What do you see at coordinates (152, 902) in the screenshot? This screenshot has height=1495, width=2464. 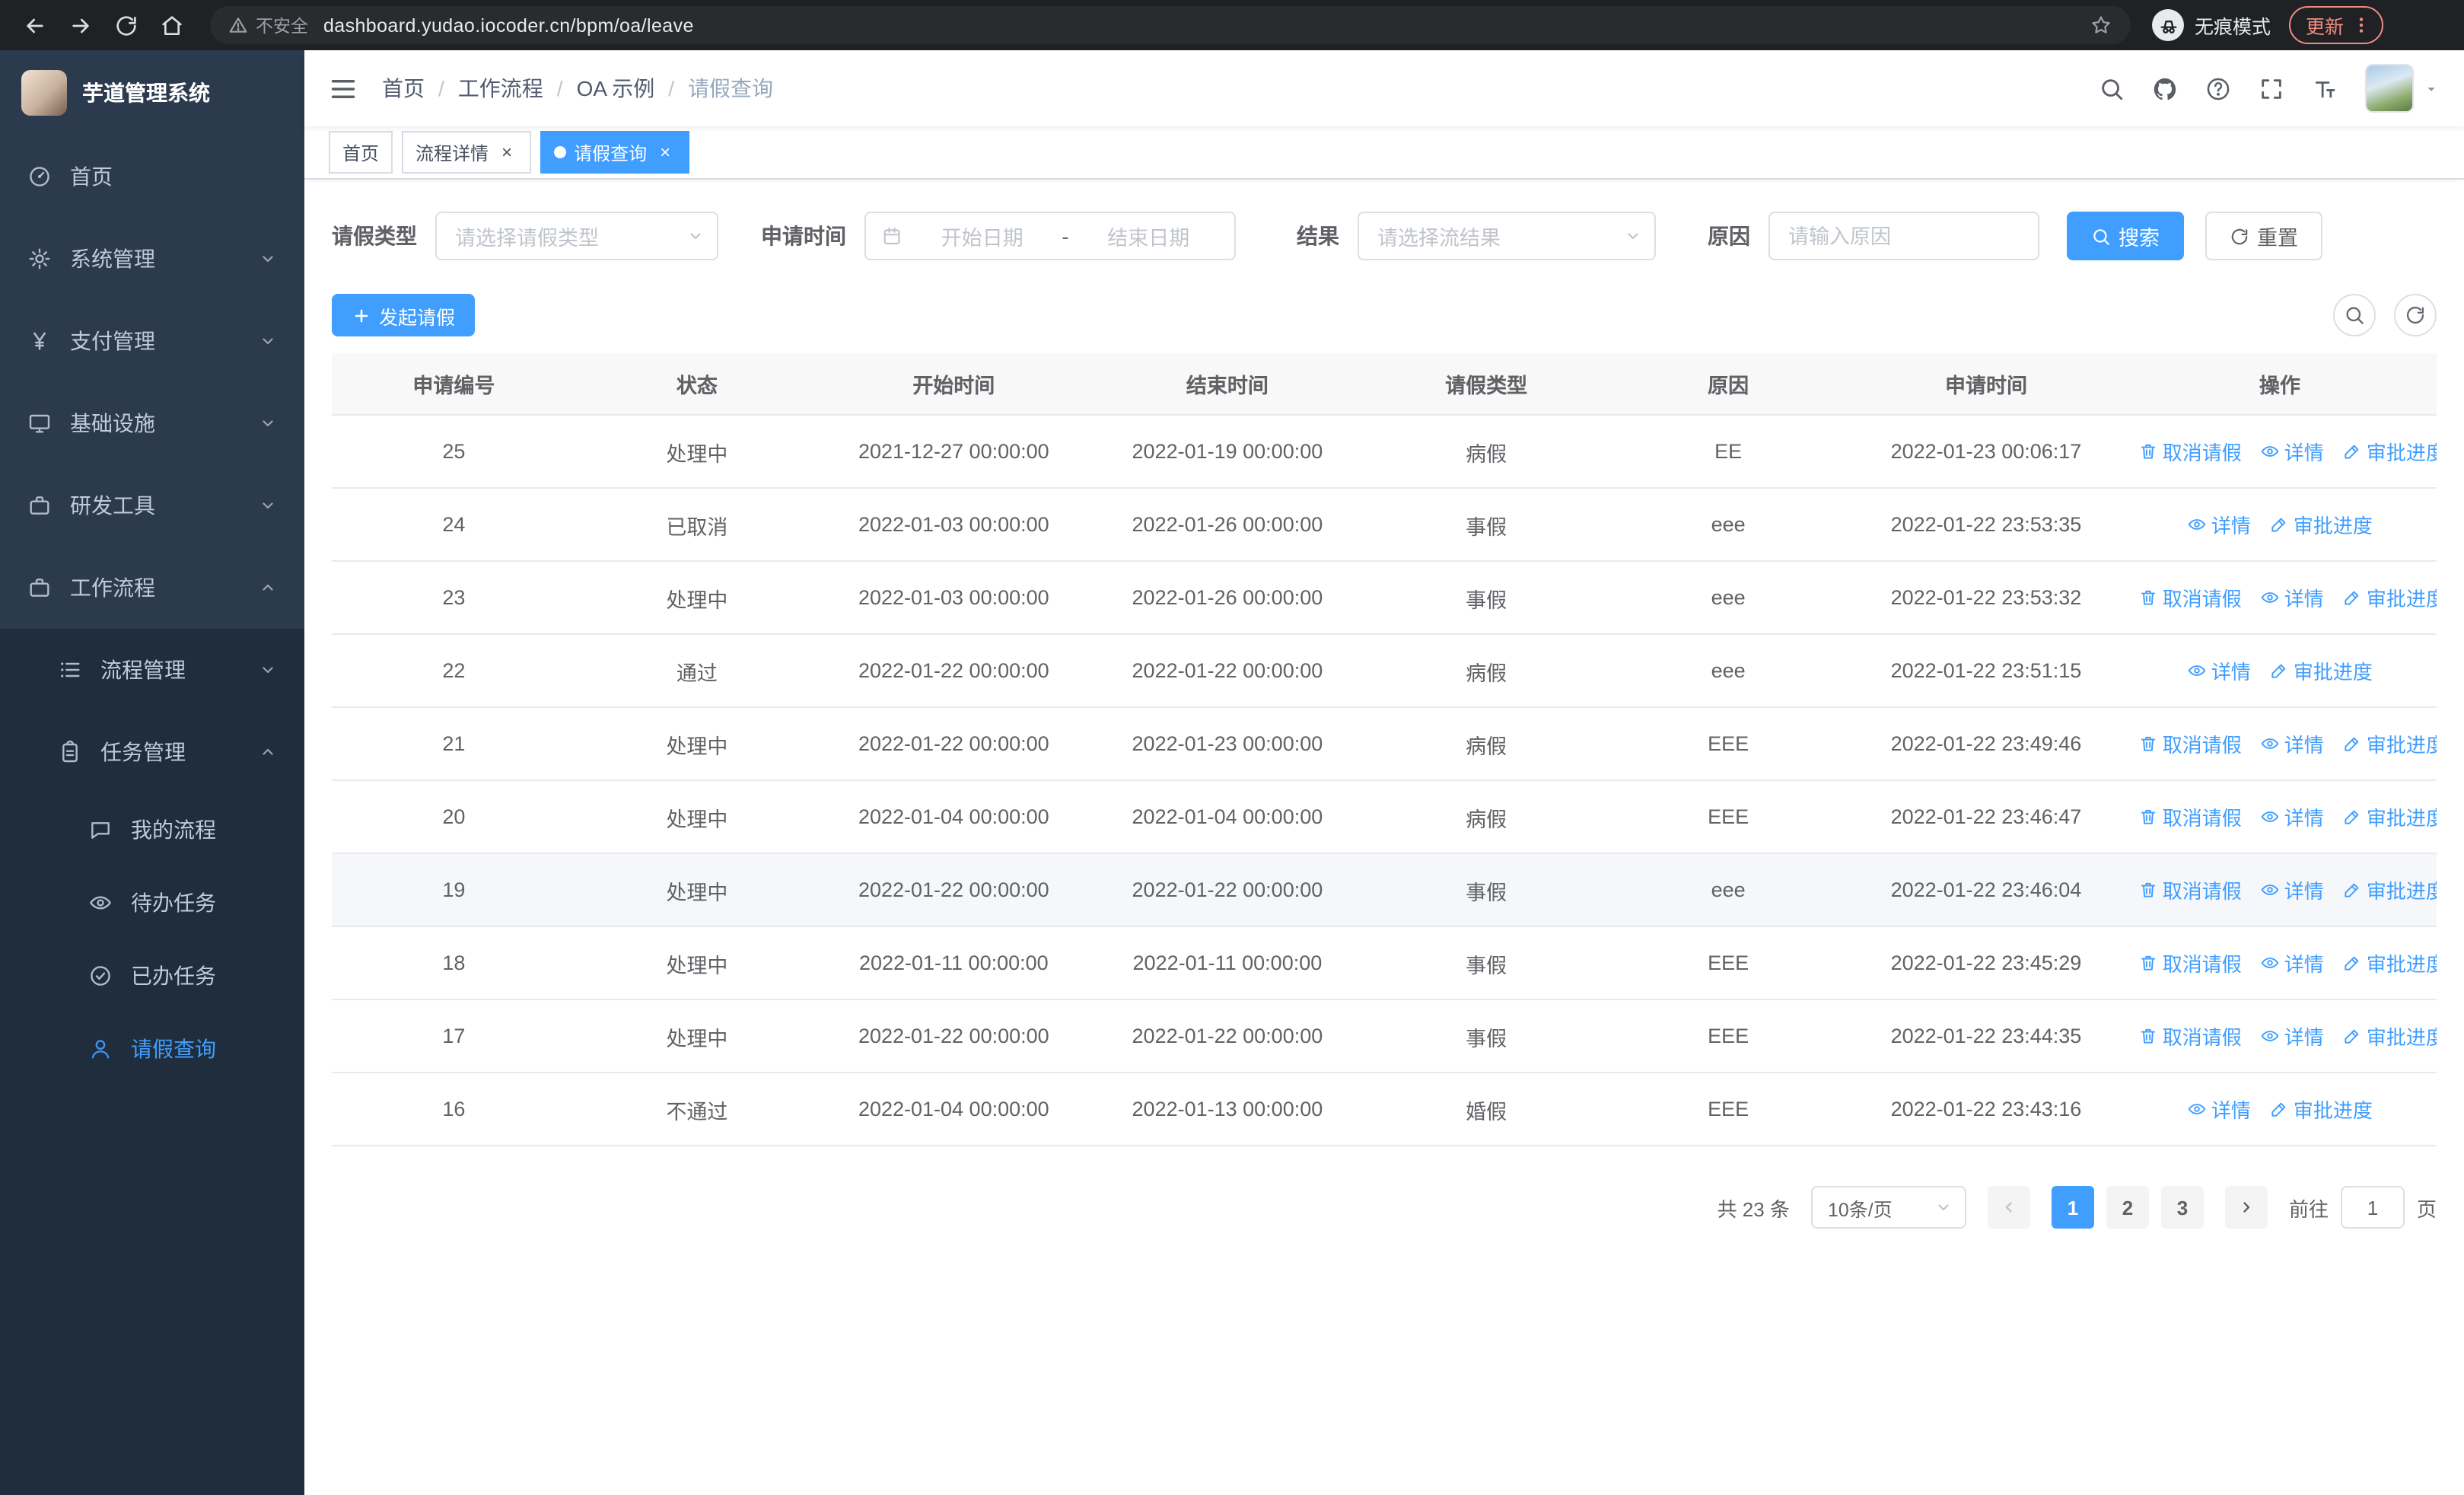 I see `sidebar-item-todo-tasks: 待办任务` at bounding box center [152, 902].